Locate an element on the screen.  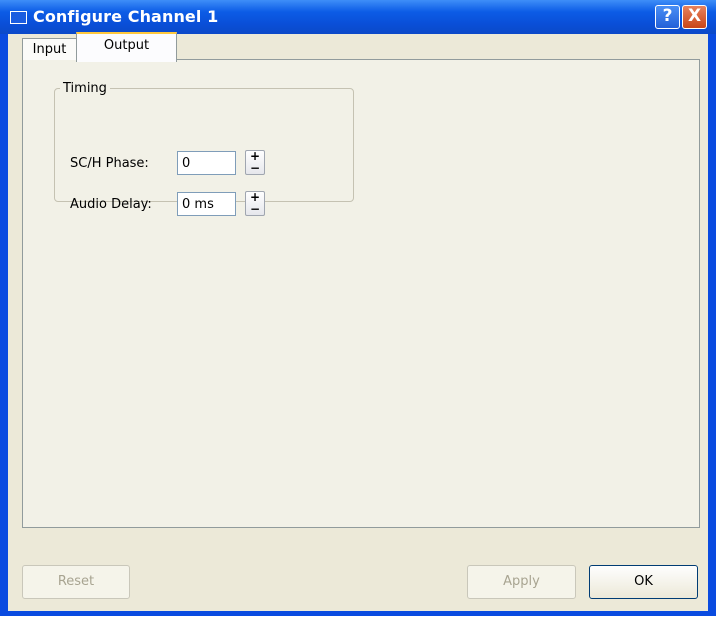
window-icon is located at coordinates (18, 17).